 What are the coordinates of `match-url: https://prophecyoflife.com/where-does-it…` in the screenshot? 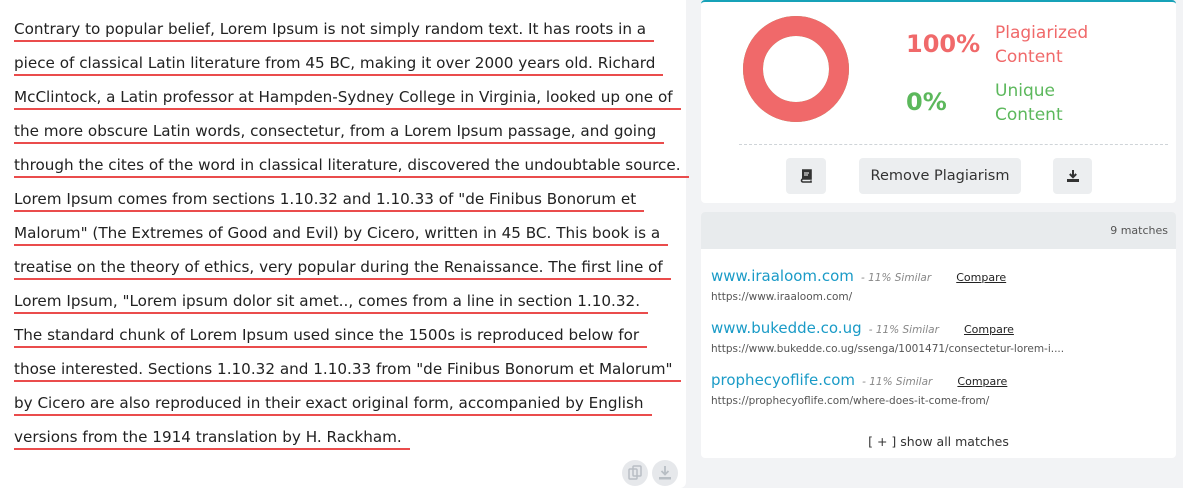 It's located at (850, 401).